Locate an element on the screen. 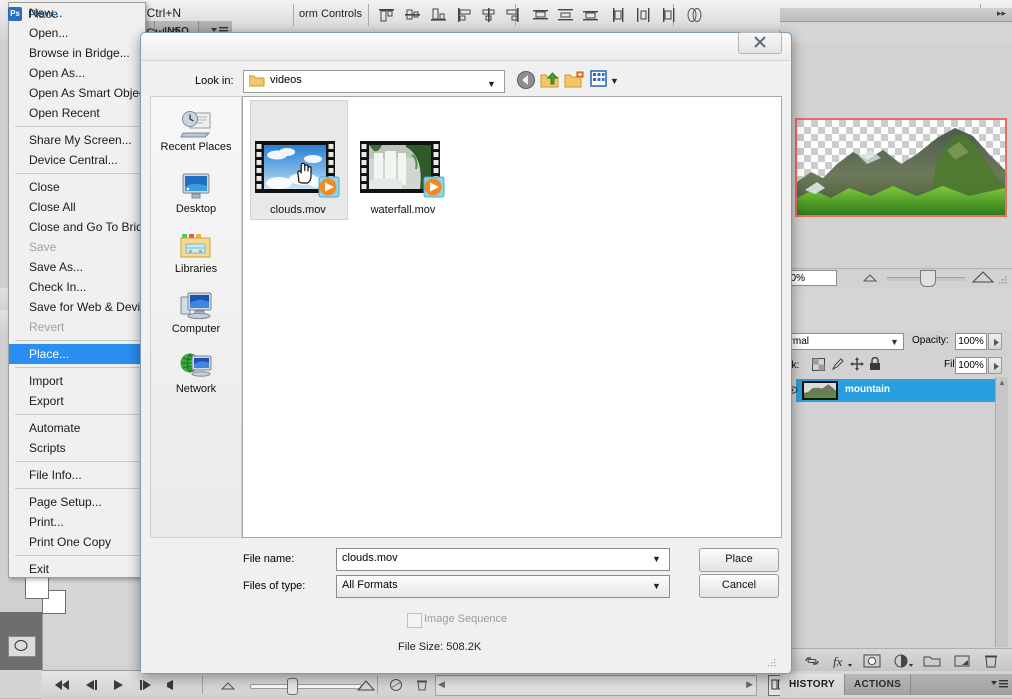  place-button: Place is located at coordinates (739, 560).